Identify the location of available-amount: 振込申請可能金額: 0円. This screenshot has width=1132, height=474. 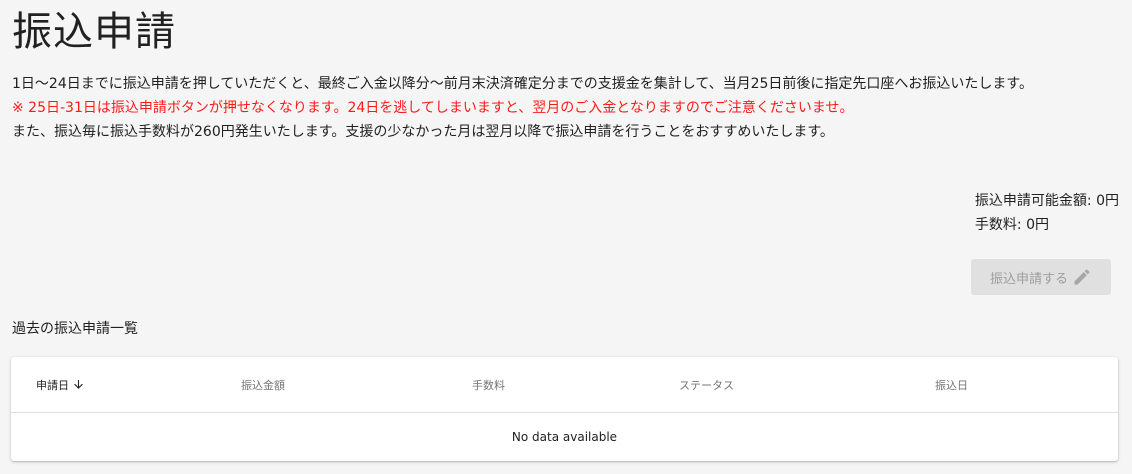
(1046, 201).